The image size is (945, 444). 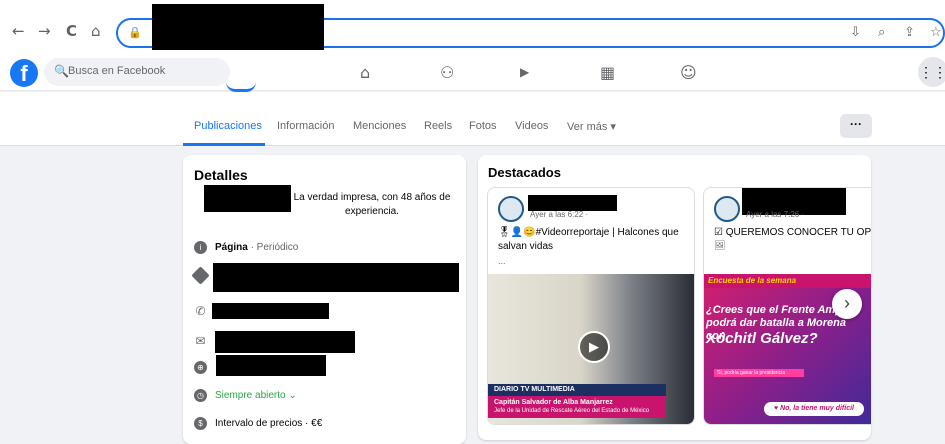 What do you see at coordinates (238, 27) in the screenshot?
I see `redacted-url` at bounding box center [238, 27].